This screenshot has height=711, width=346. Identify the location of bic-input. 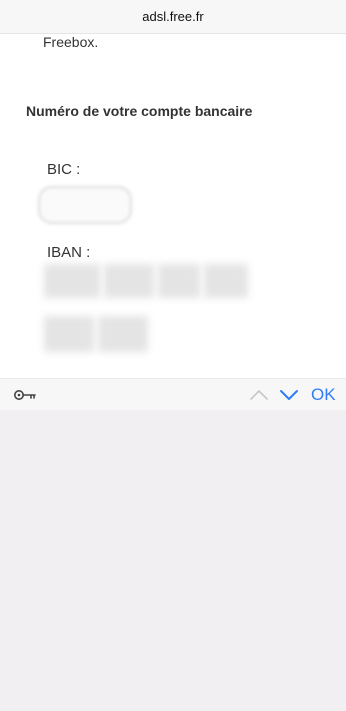
(85, 205).